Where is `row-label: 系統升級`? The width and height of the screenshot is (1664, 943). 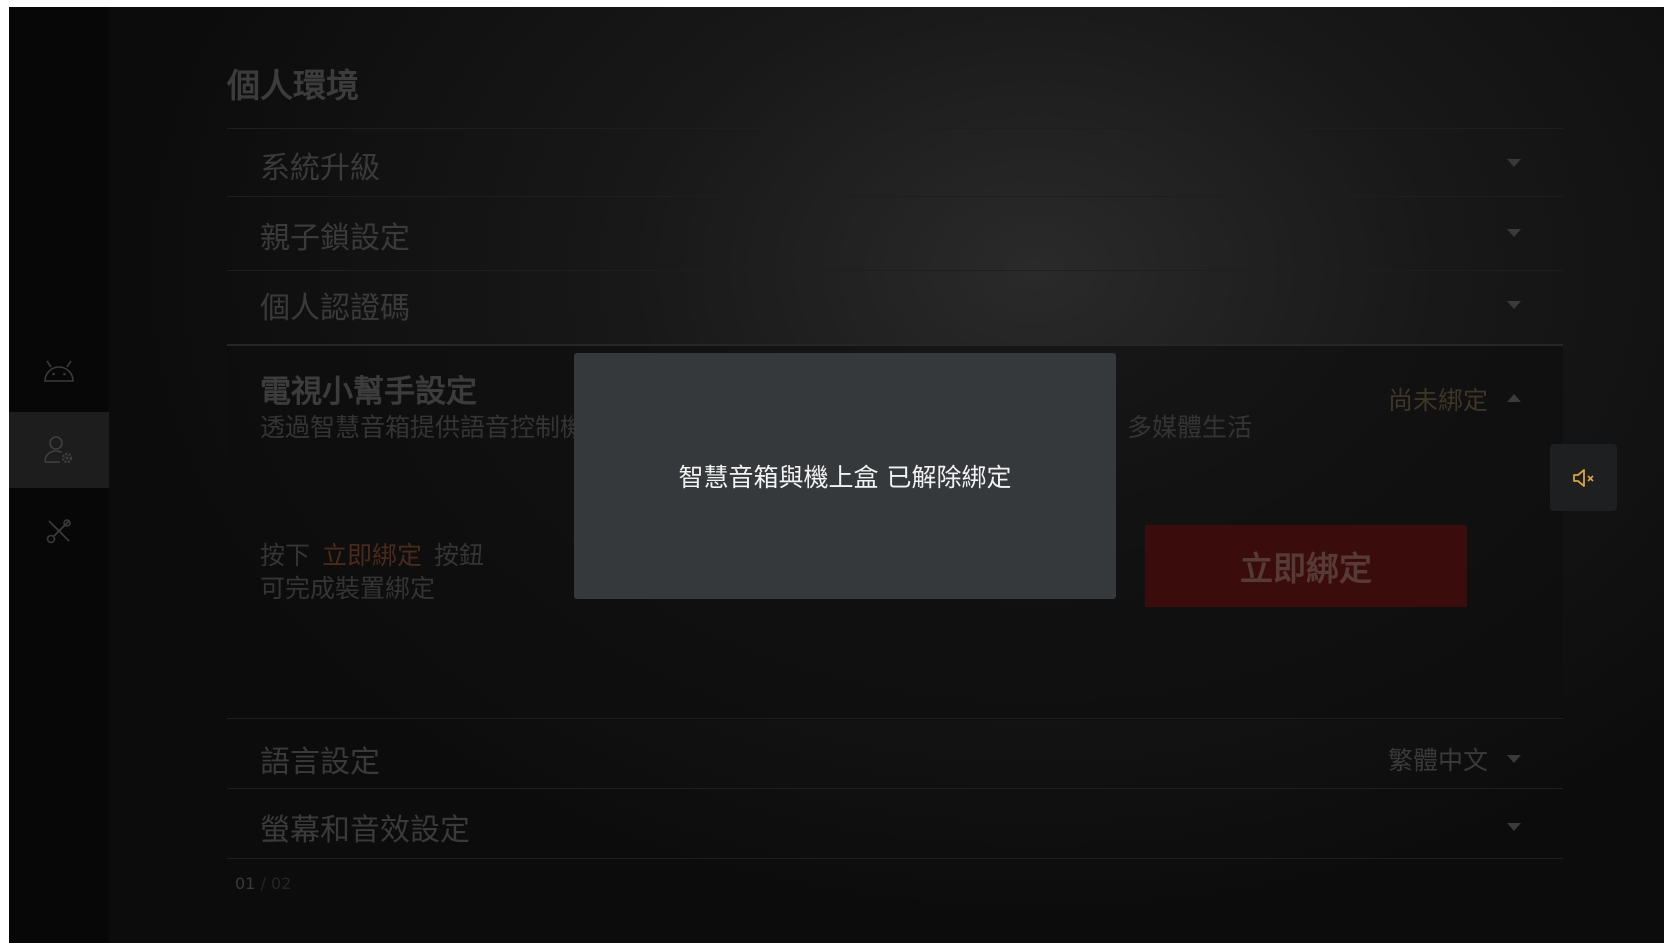
row-label: 系統升級 is located at coordinates (320, 168).